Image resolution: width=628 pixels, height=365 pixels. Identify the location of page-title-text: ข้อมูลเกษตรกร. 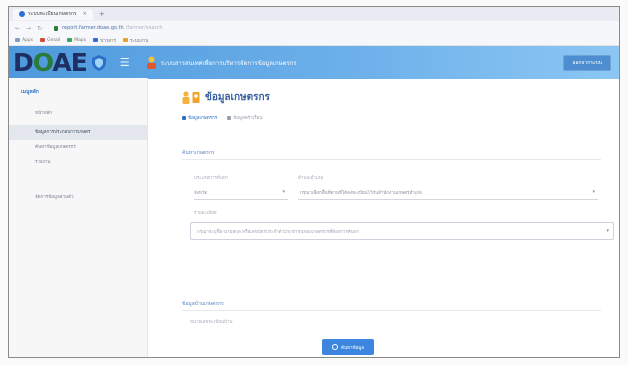
(237, 97).